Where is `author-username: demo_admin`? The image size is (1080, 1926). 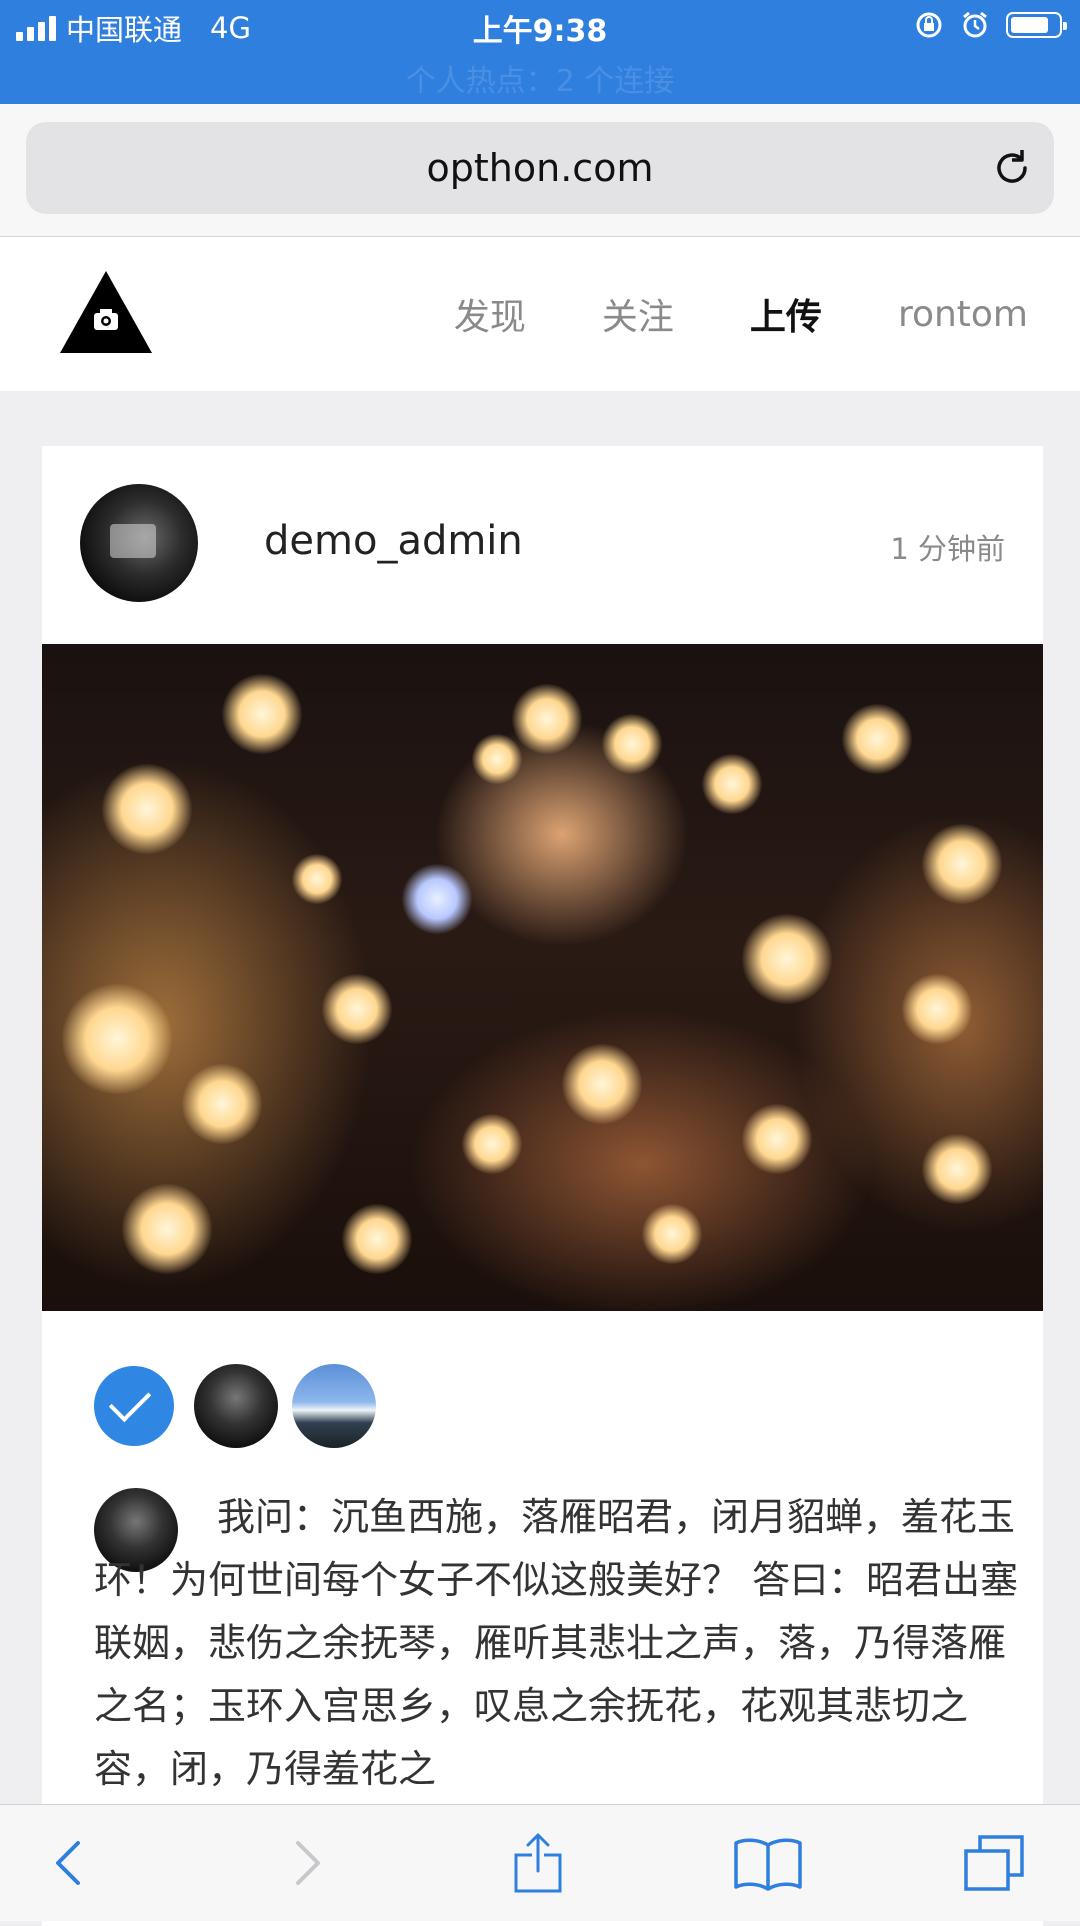 author-username: demo_admin is located at coordinates (393, 541).